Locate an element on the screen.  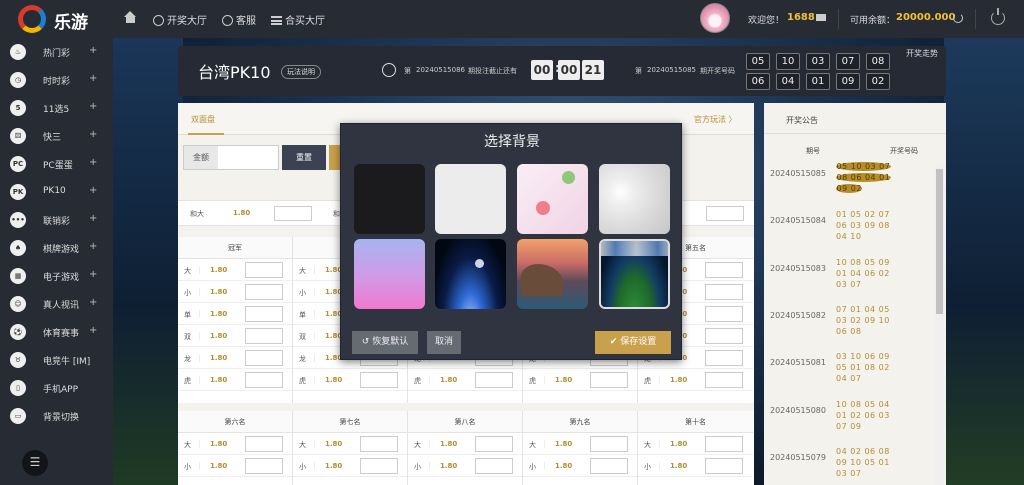
slot-icon: ▦ is located at coordinates (18, 276).